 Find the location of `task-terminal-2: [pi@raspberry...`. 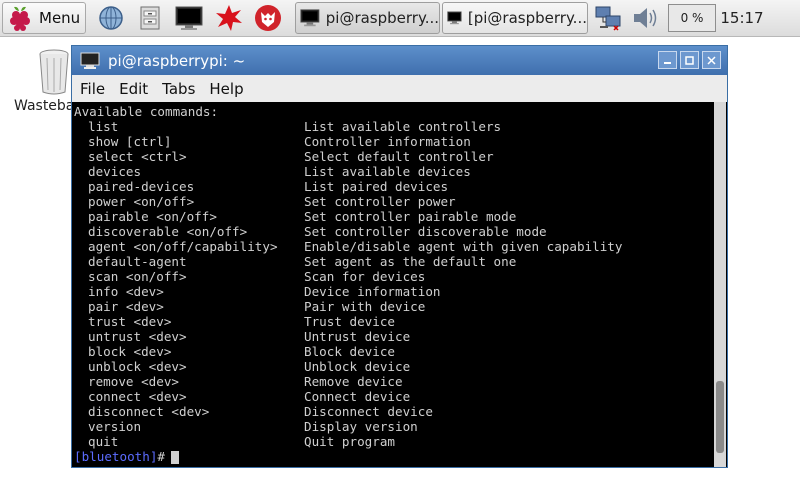

task-terminal-2: [pi@raspberry... is located at coordinates (515, 18).